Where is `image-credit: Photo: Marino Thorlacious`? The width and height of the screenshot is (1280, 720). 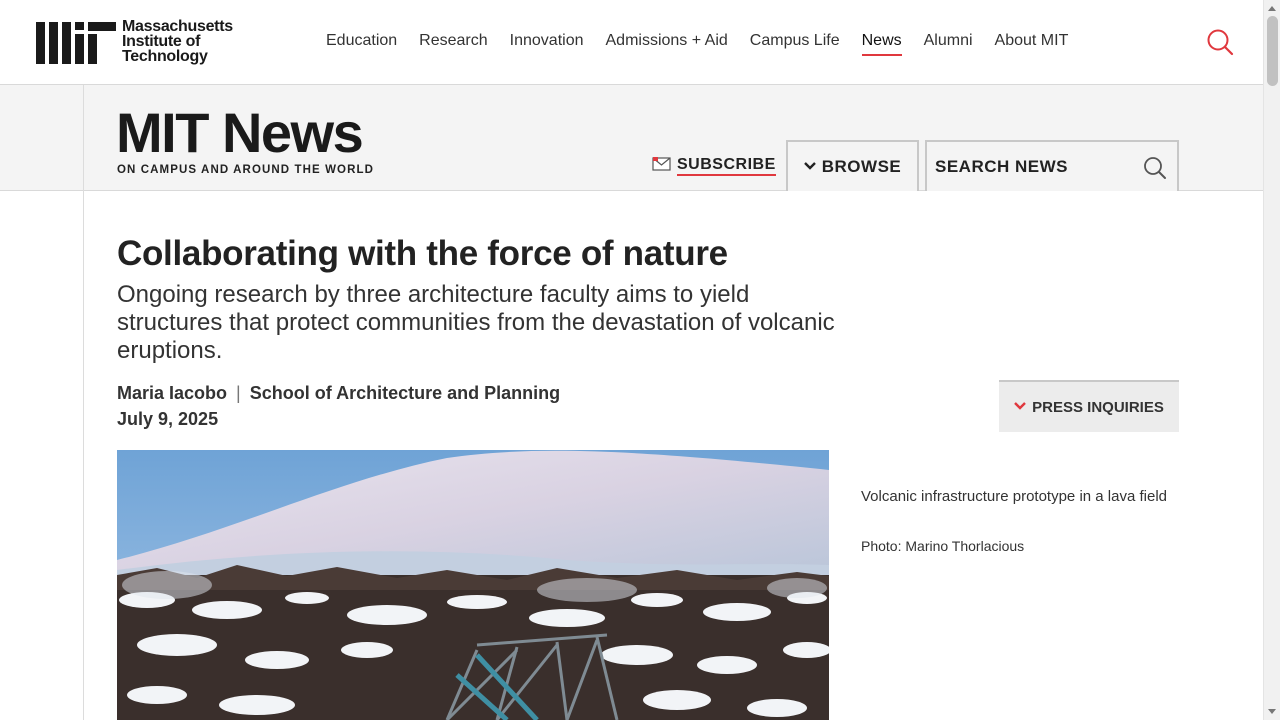
image-credit: Photo: Marino Thorlacious is located at coordinates (943, 546).